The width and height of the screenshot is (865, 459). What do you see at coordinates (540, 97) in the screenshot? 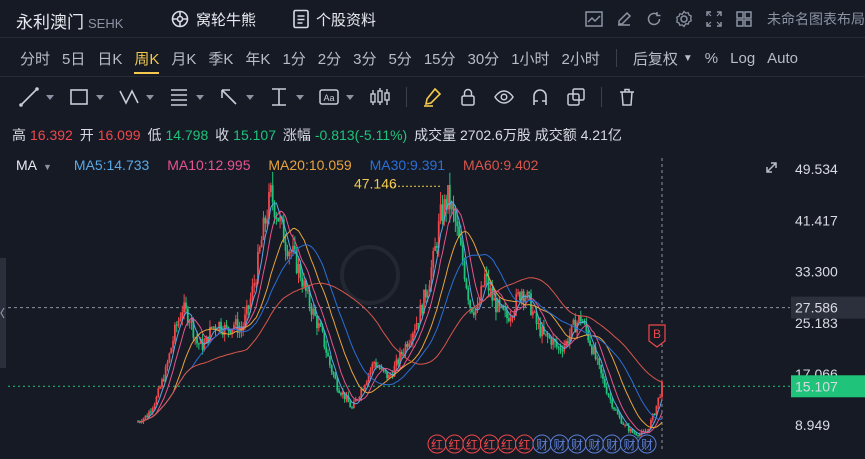
I see `magnet-tool` at bounding box center [540, 97].